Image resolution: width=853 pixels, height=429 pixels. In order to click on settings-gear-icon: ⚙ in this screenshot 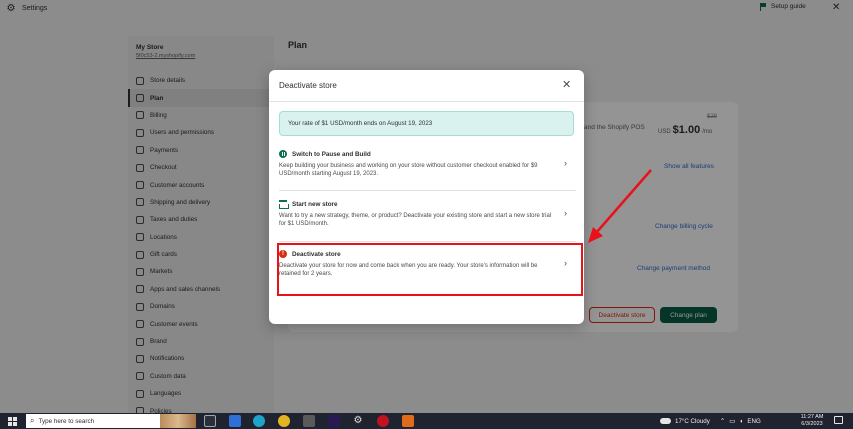, I will do `click(358, 421)`.